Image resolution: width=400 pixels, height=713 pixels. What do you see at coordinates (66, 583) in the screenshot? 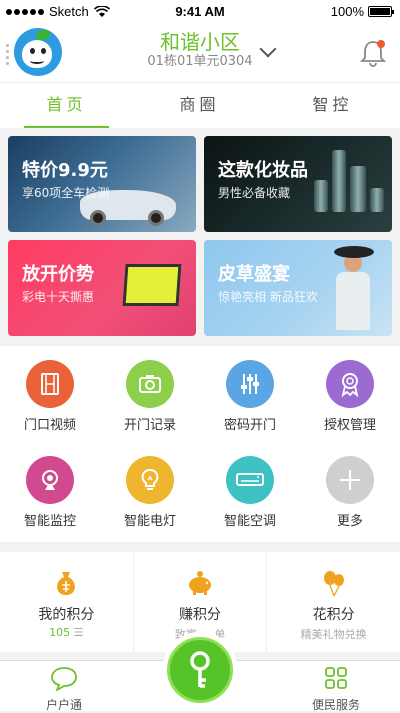
I see `money-bag-icon` at bounding box center [66, 583].